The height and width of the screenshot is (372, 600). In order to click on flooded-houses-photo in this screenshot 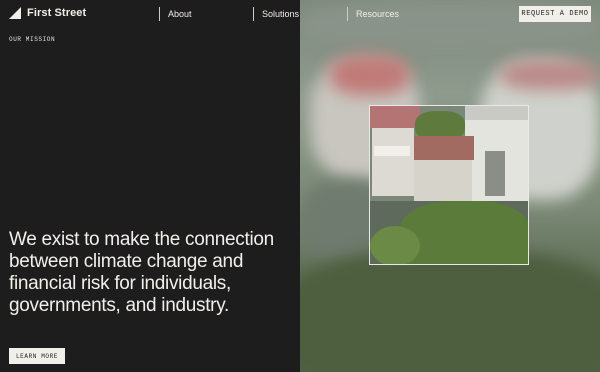, I will do `click(449, 185)`.